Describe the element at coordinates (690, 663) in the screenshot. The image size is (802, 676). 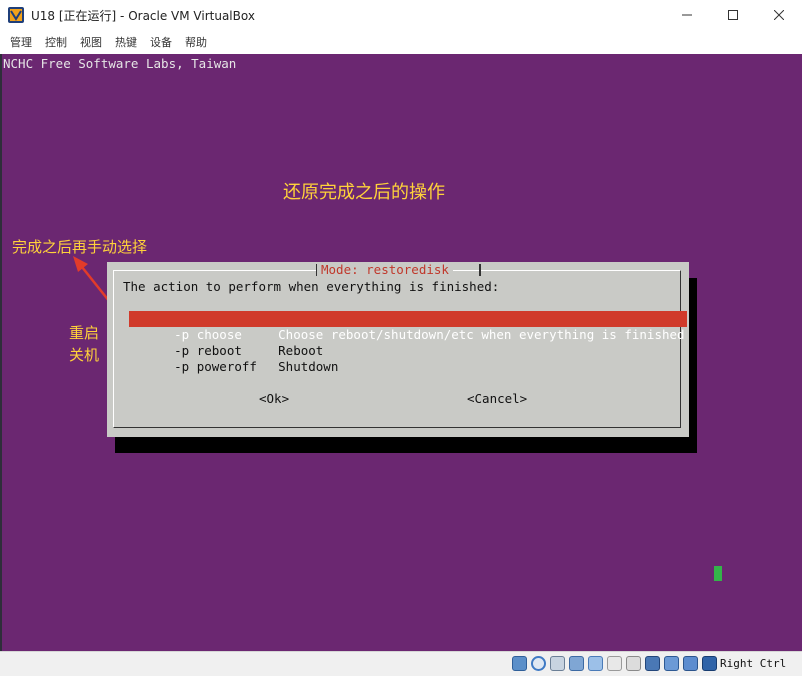
I see `mouse-integration-icon` at that location.